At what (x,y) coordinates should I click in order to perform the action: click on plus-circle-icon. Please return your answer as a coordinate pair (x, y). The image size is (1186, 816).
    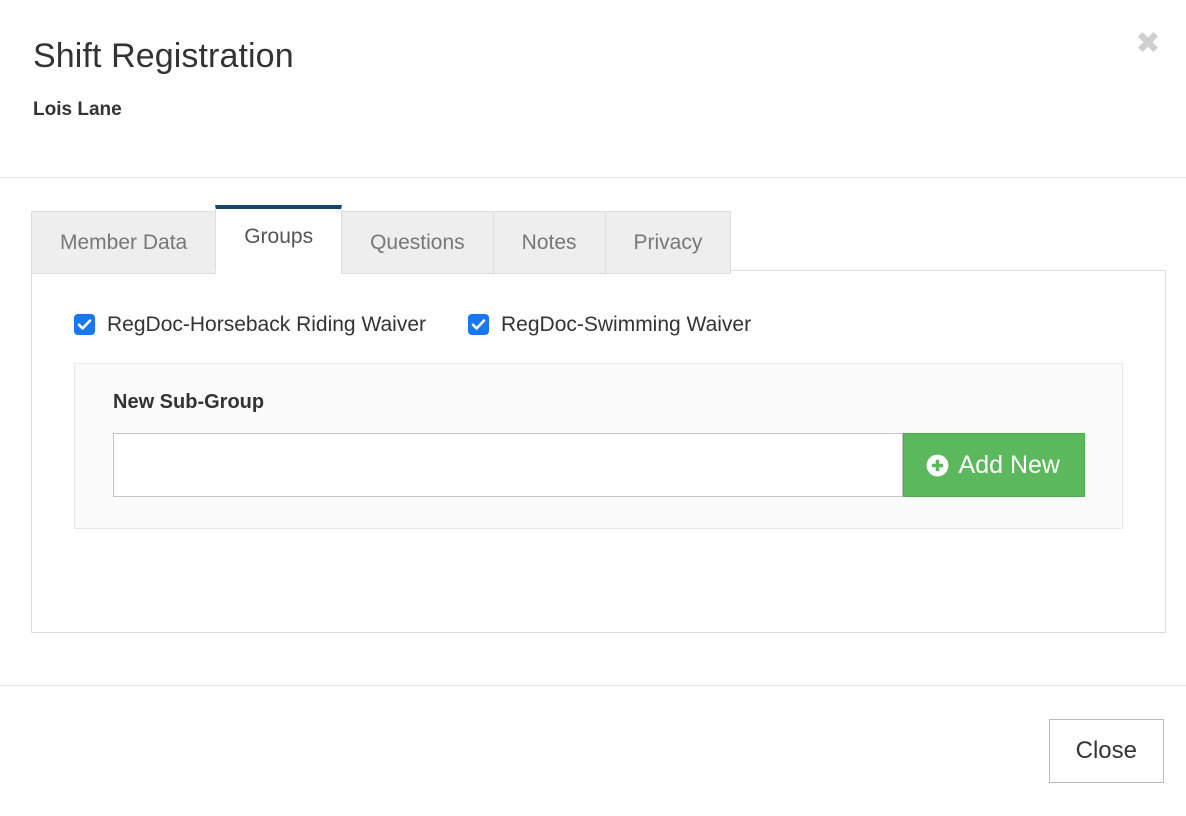
    Looking at the image, I should click on (937, 465).